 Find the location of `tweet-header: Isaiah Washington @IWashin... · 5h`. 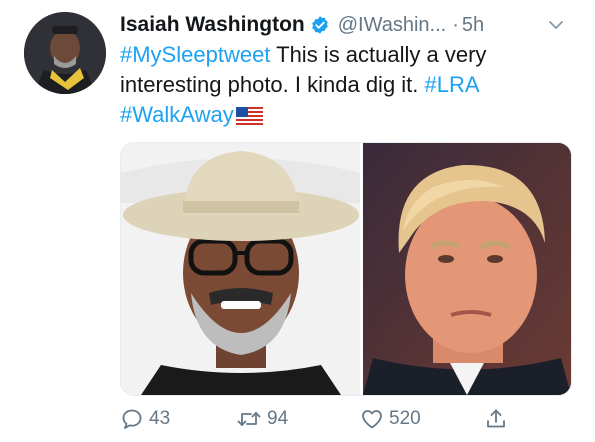

tweet-header: Isaiah Washington @IWashin... · 5h is located at coordinates (350, 25).